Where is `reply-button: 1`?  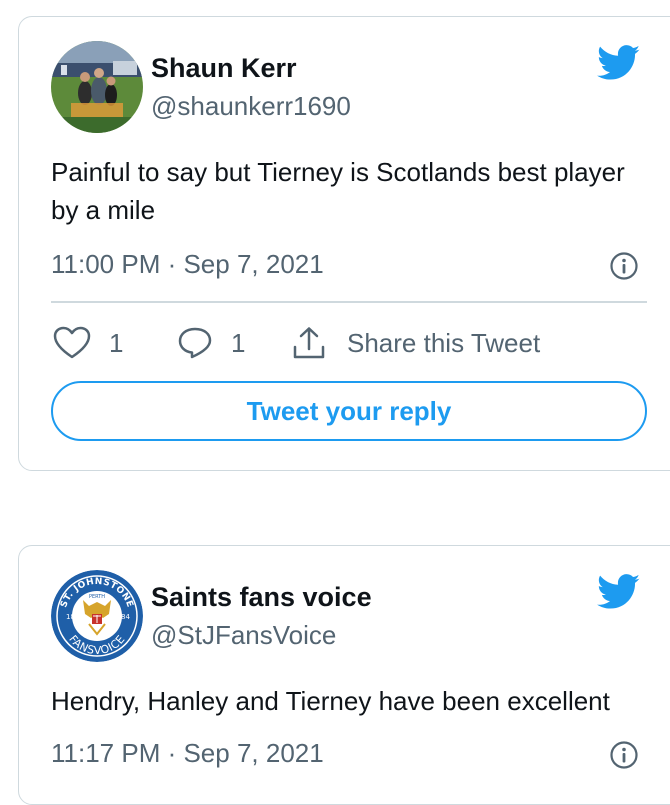 reply-button: 1 is located at coordinates (211, 343).